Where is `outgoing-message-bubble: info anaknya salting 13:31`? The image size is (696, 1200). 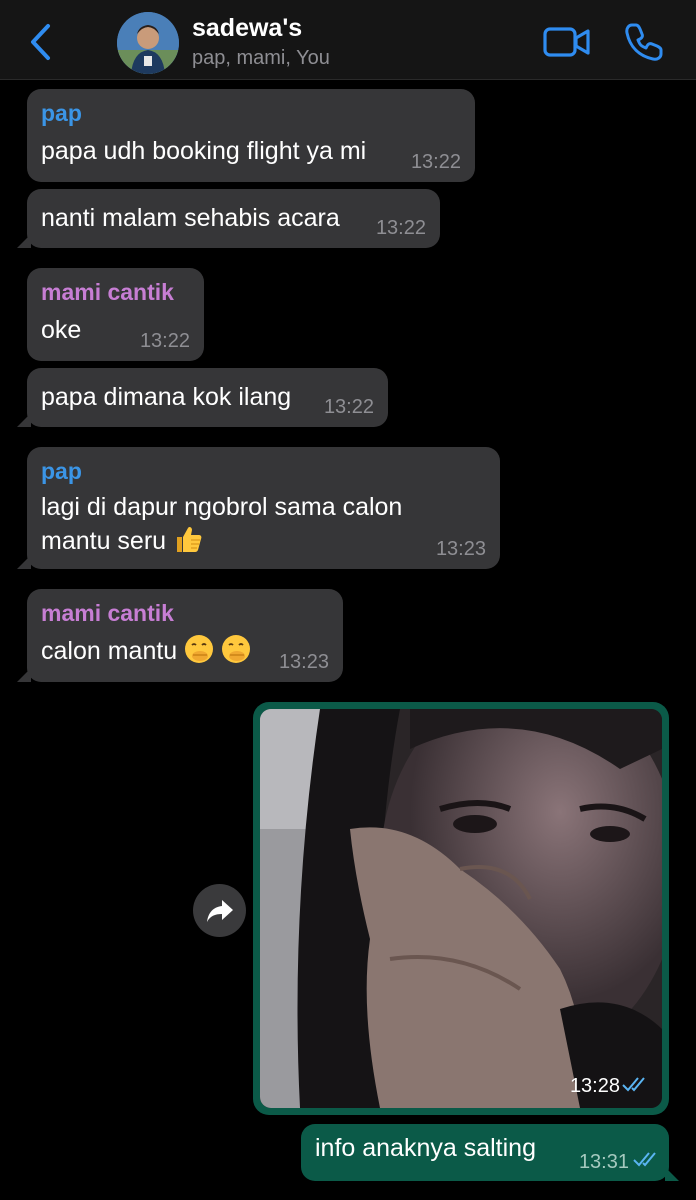 outgoing-message-bubble: info anaknya salting 13:31 is located at coordinates (490, 1152).